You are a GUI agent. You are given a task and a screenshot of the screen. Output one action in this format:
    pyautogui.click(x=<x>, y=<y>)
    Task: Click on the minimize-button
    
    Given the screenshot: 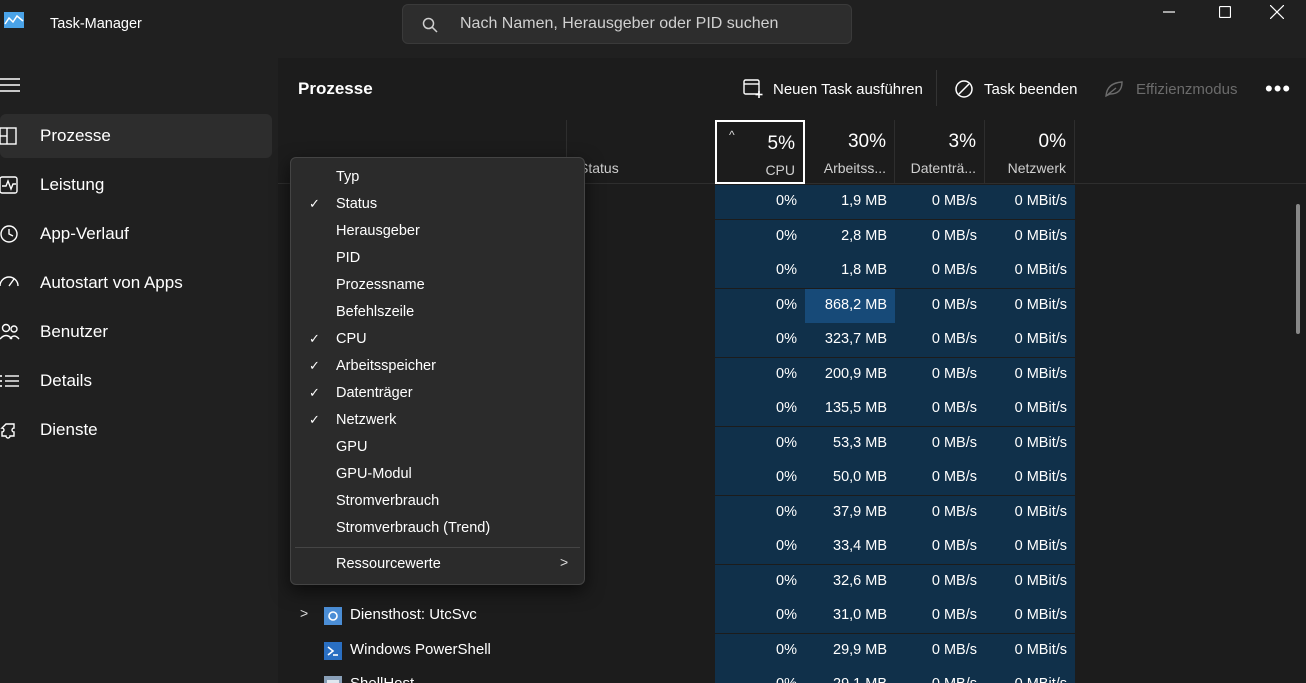 What is the action you would take?
    pyautogui.click(x=1169, y=12)
    